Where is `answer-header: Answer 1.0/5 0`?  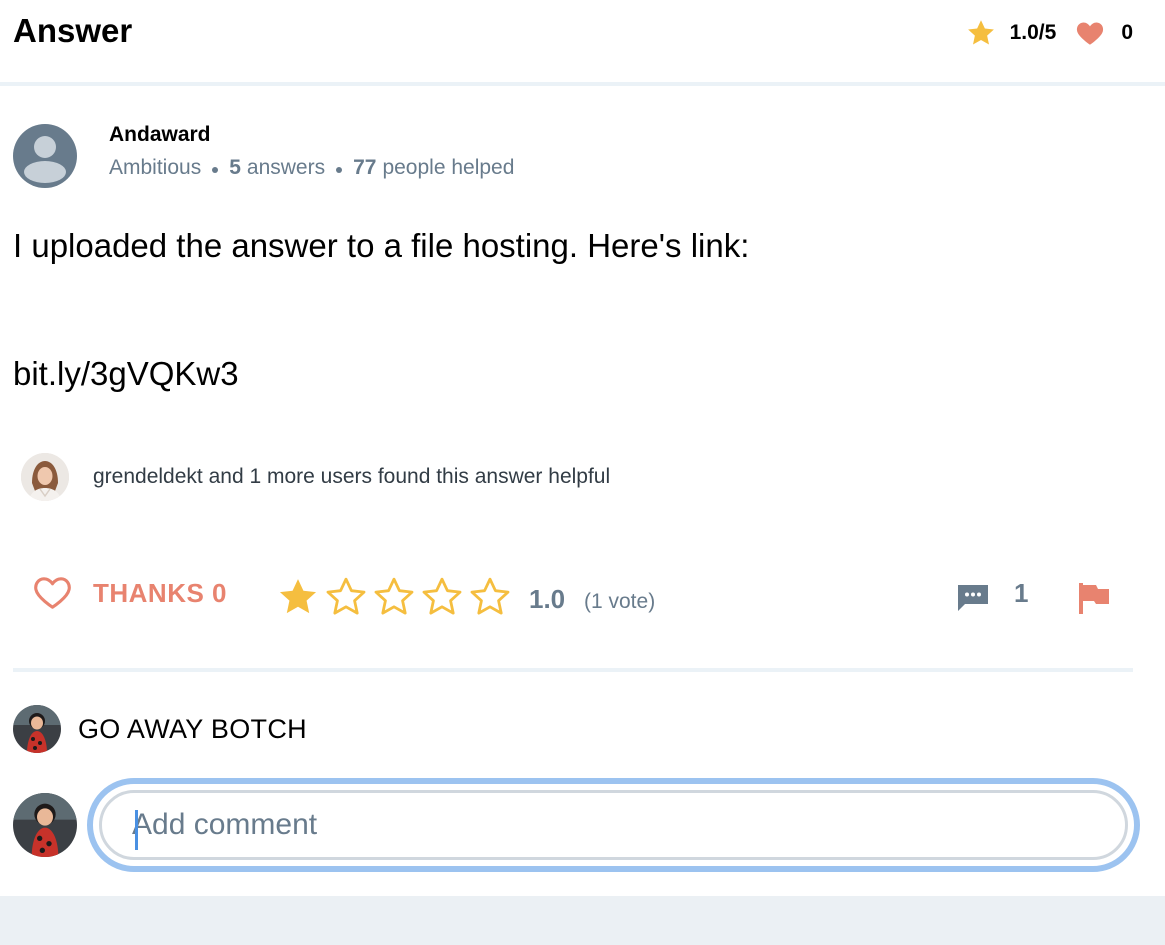
answer-header: Answer 1.0/5 0 is located at coordinates (582, 43).